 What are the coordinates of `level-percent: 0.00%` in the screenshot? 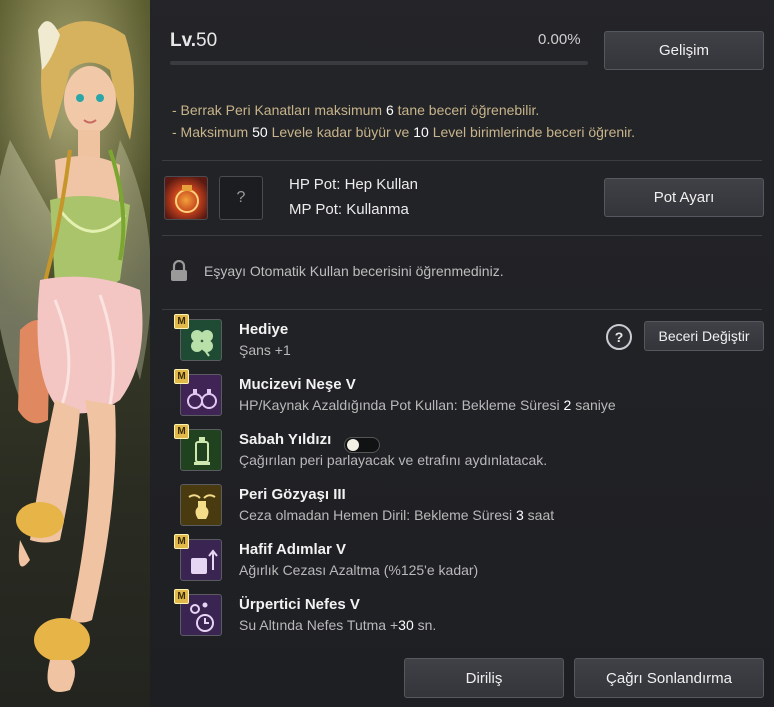 It's located at (559, 39).